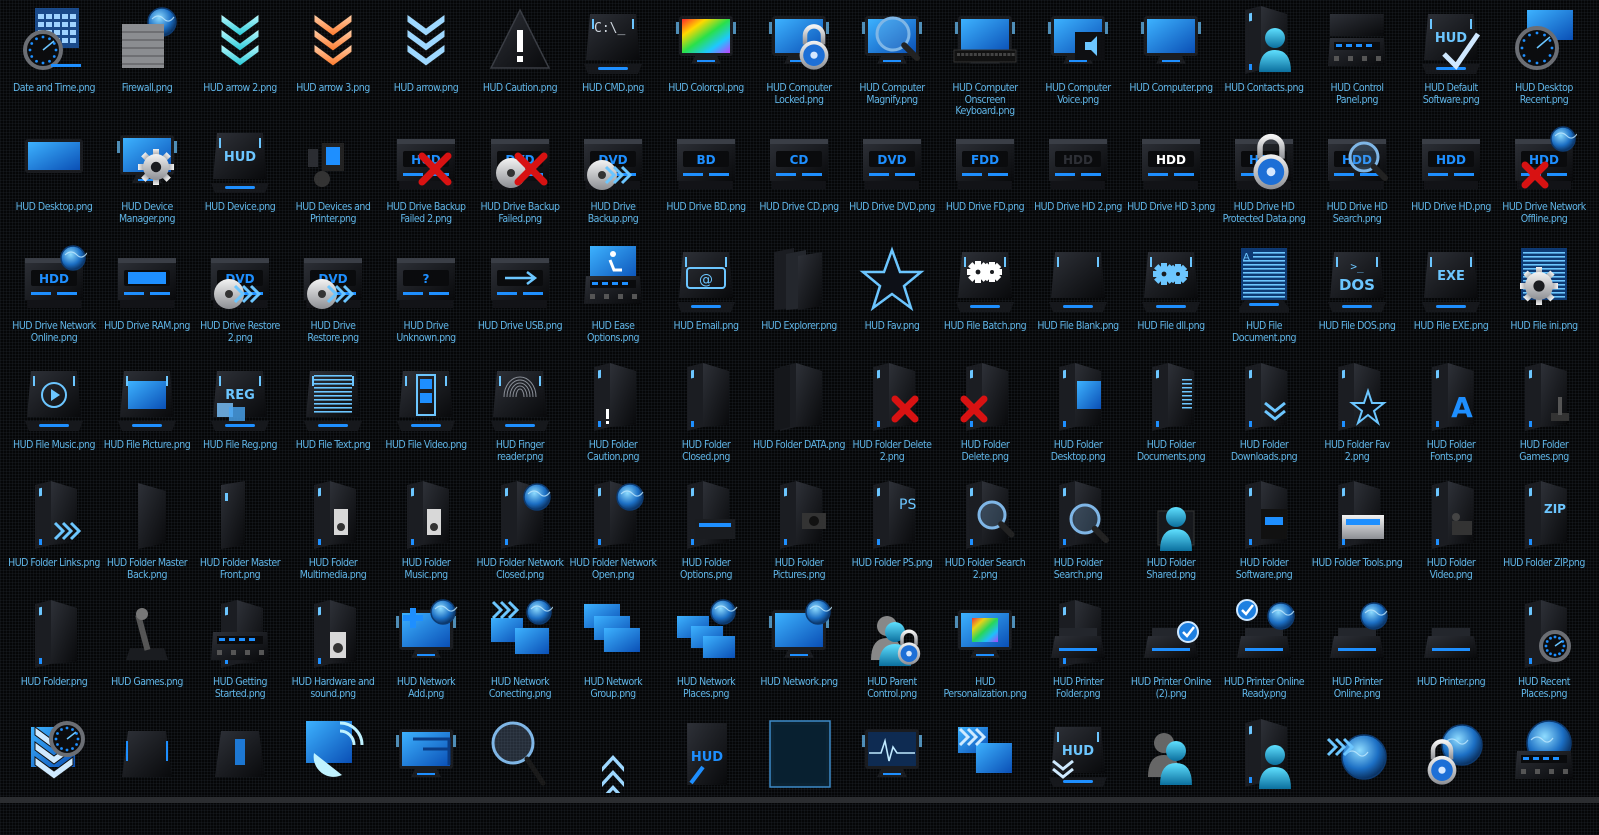 The image size is (1599, 835). I want to click on icon-file-item: HUD Printer Online.png, so click(1357, 657).